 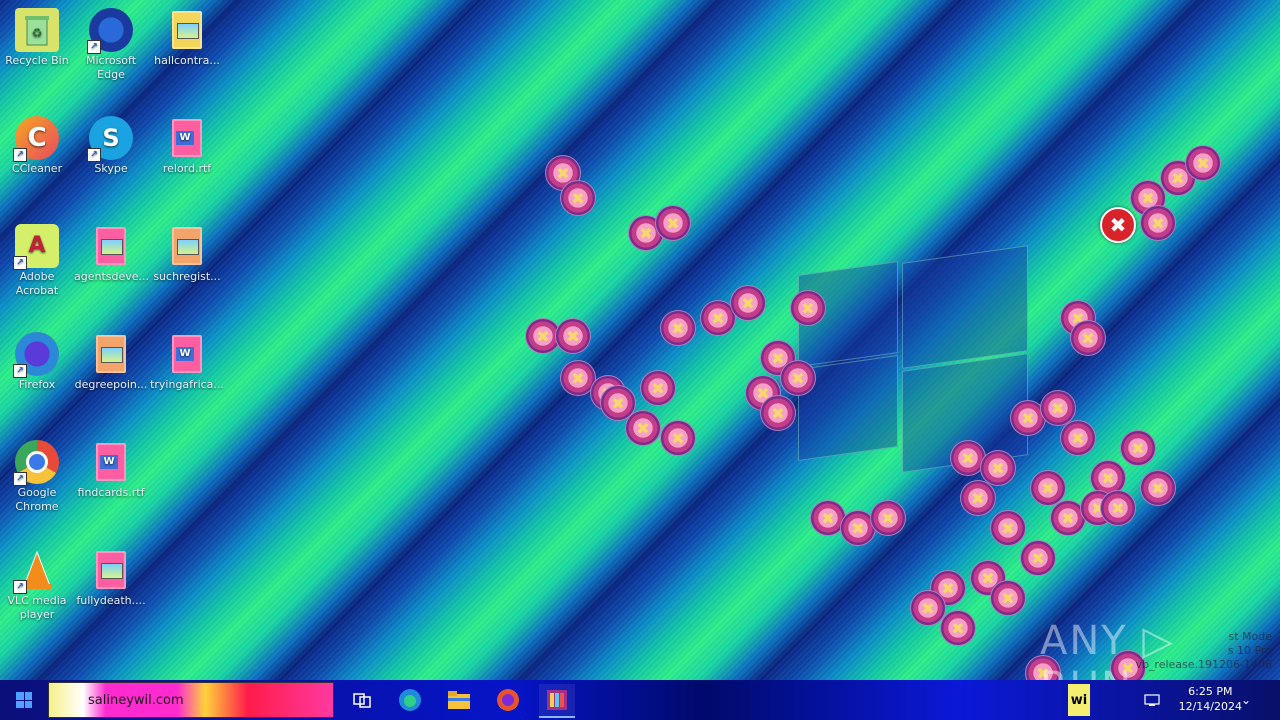 I want to click on windows-start-icon, so click(x=24, y=700).